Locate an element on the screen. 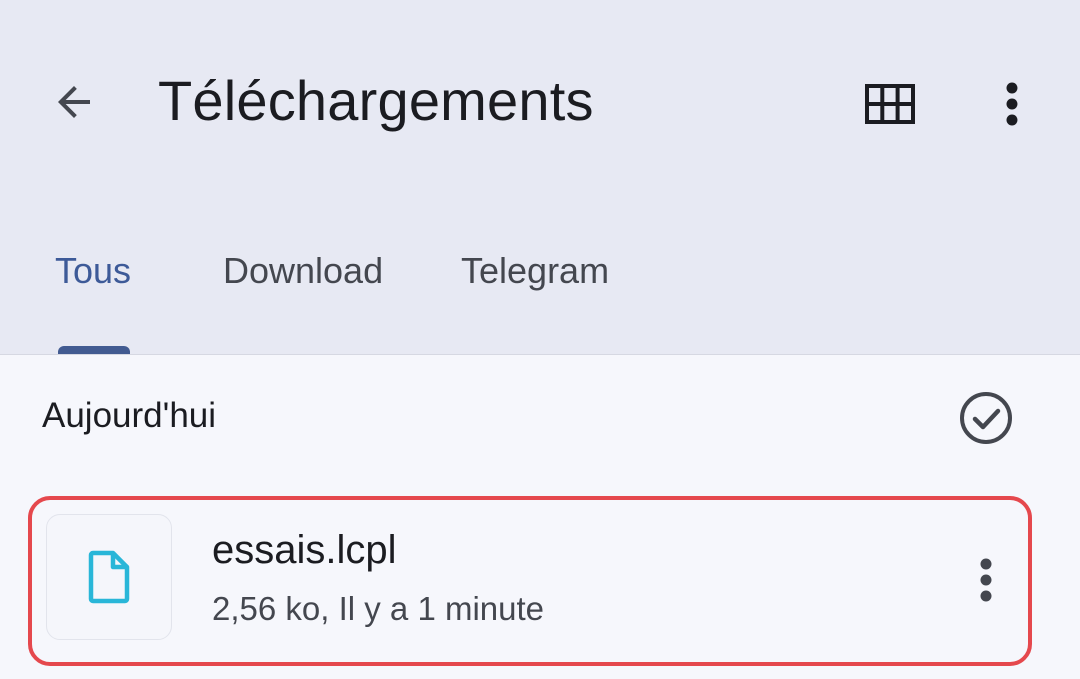  file-thumbnail is located at coordinates (109, 577).